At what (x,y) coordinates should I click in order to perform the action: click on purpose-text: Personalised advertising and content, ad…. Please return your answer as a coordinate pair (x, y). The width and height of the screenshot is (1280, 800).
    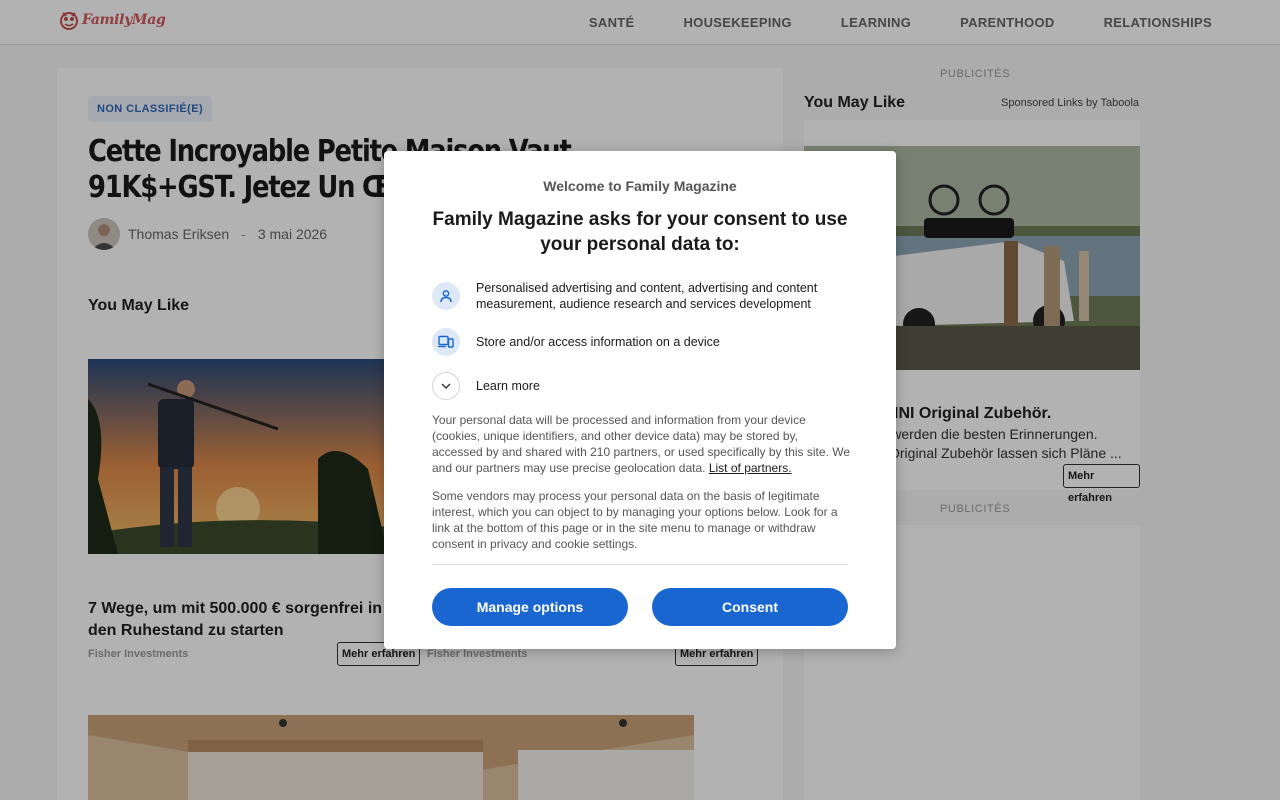
    Looking at the image, I should click on (647, 296).